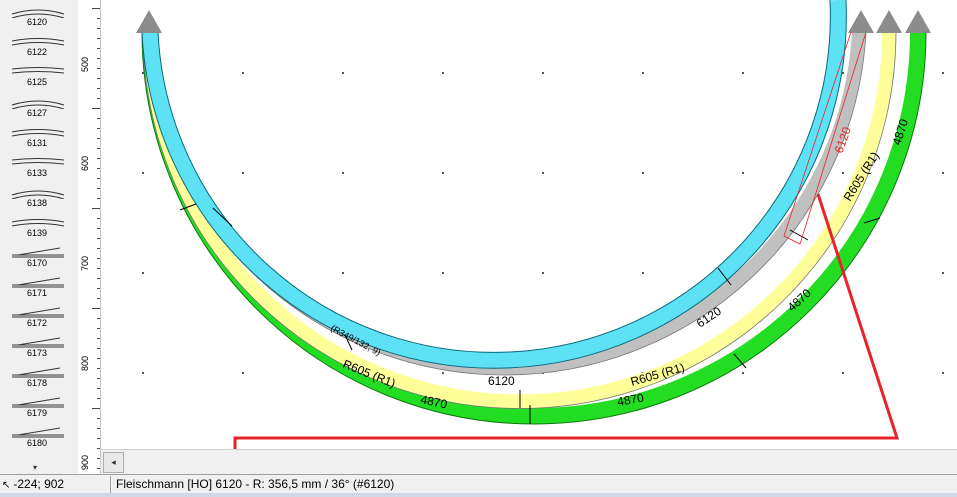  I want to click on ruler-label: 700, so click(85, 263).